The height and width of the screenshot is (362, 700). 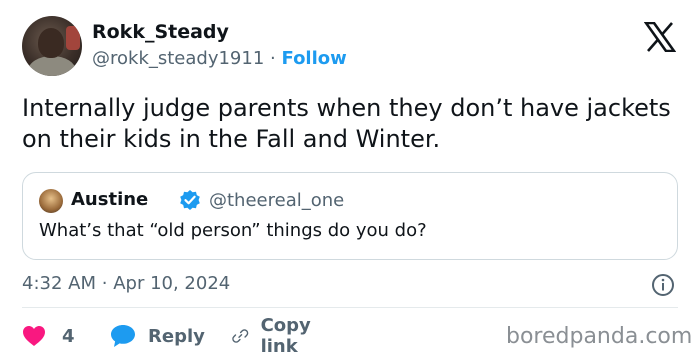 What do you see at coordinates (110, 199) in the screenshot?
I see `quoted-author-name: Austine` at bounding box center [110, 199].